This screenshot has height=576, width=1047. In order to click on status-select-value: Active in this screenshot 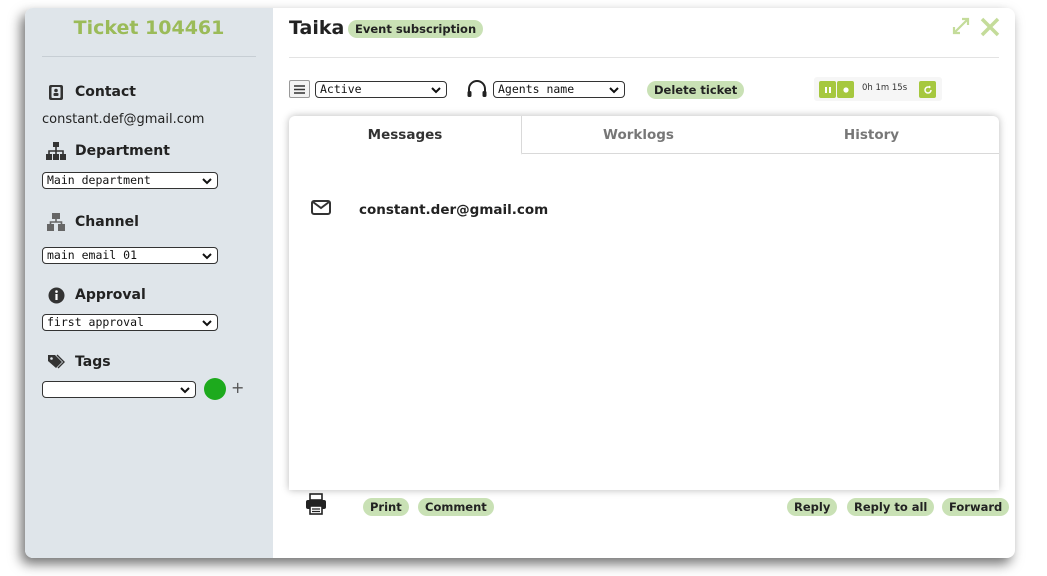, I will do `click(341, 89)`.